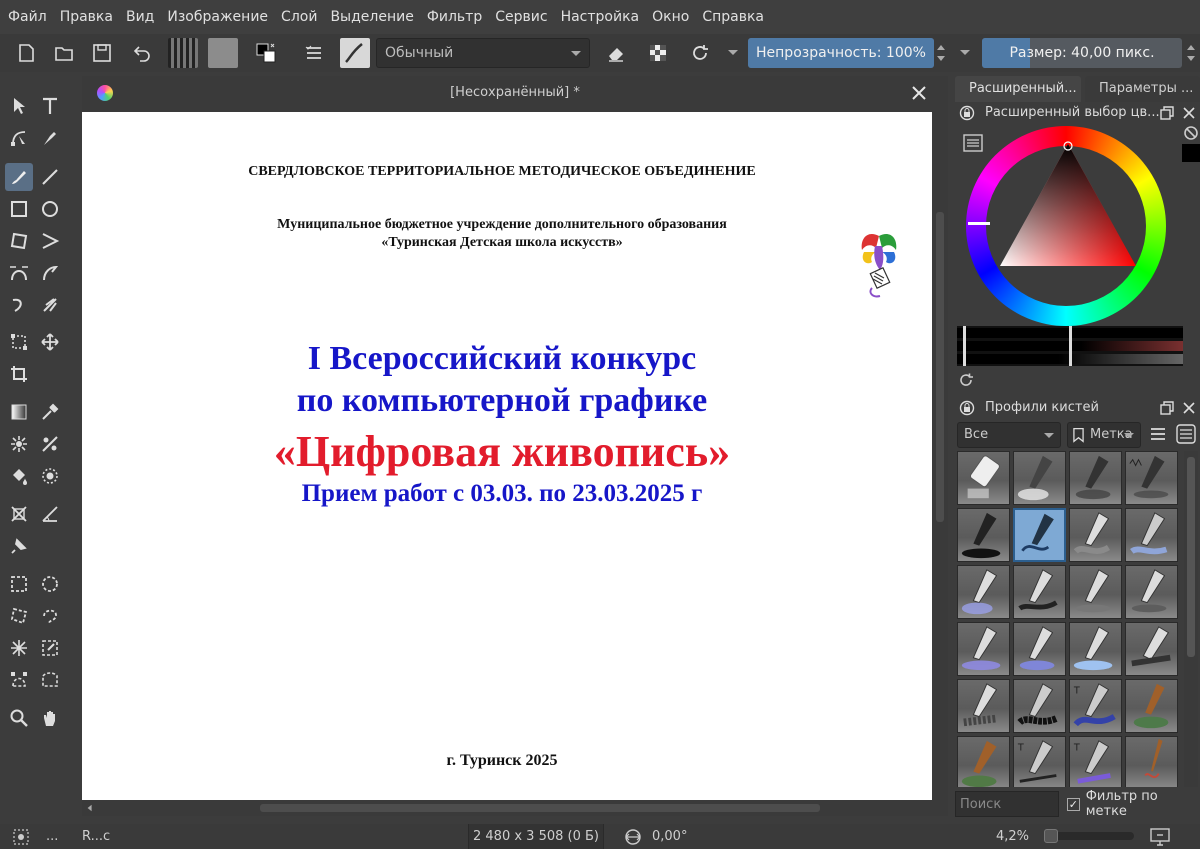 The width and height of the screenshot is (1200, 849). Describe the element at coordinates (19, 138) in the screenshot. I see `edit-shapes-tool-icon` at that location.